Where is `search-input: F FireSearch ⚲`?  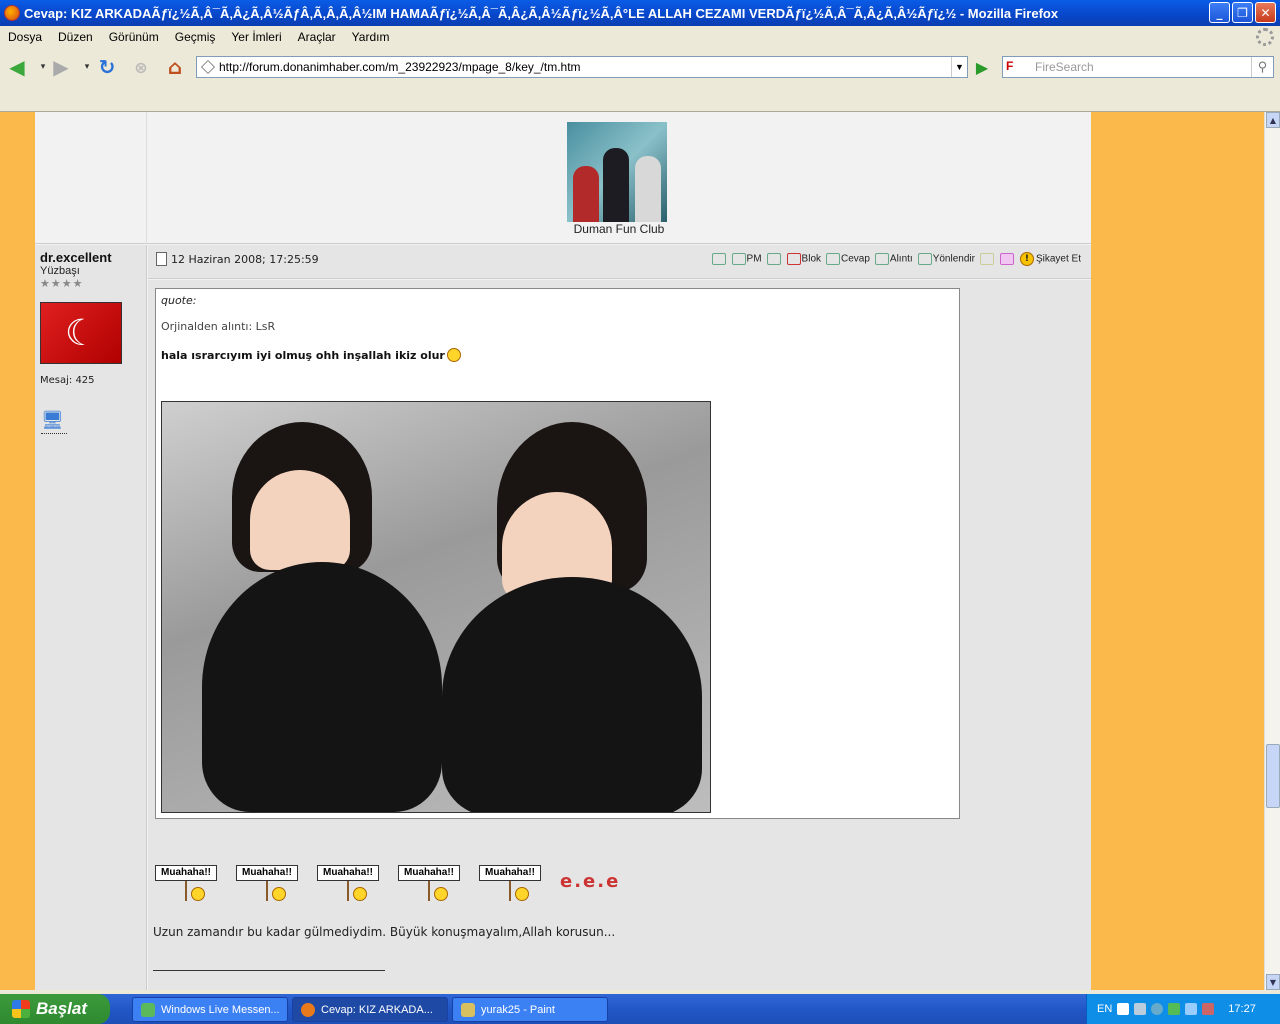
search-input: F FireSearch ⚲ is located at coordinates (1138, 67).